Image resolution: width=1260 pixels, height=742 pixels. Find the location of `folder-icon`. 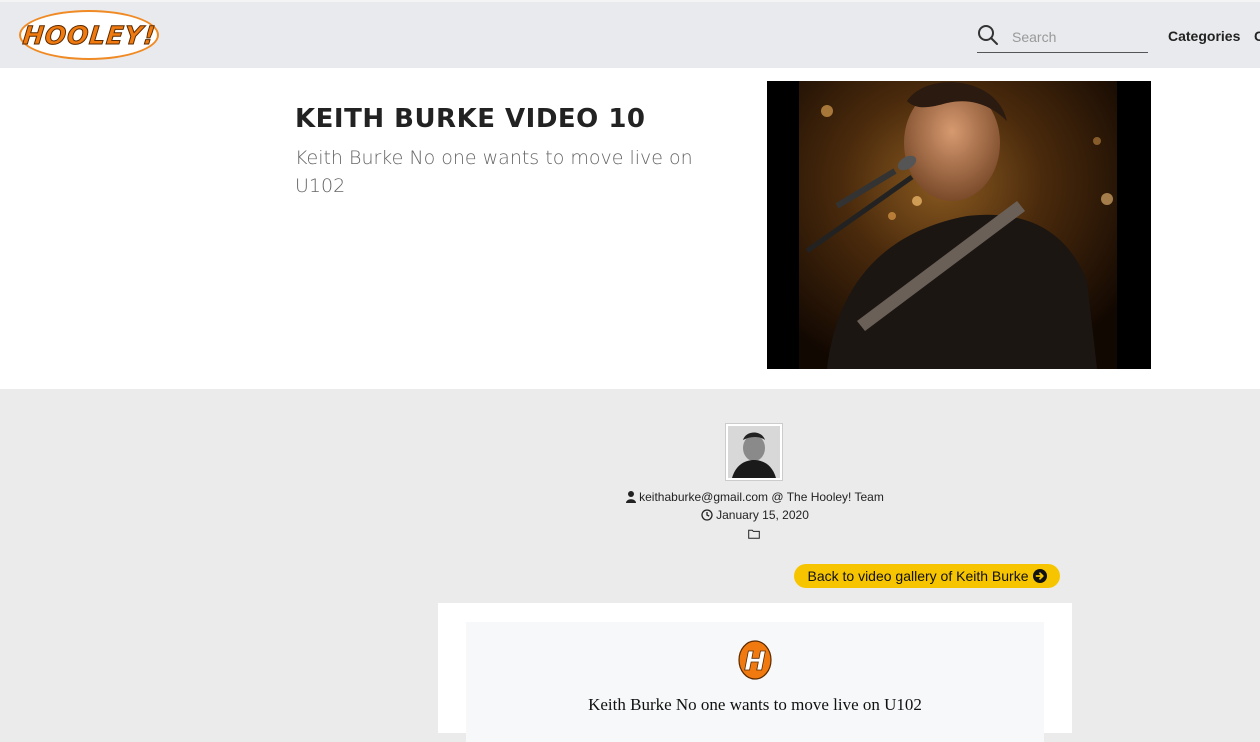

folder-icon is located at coordinates (753, 534).